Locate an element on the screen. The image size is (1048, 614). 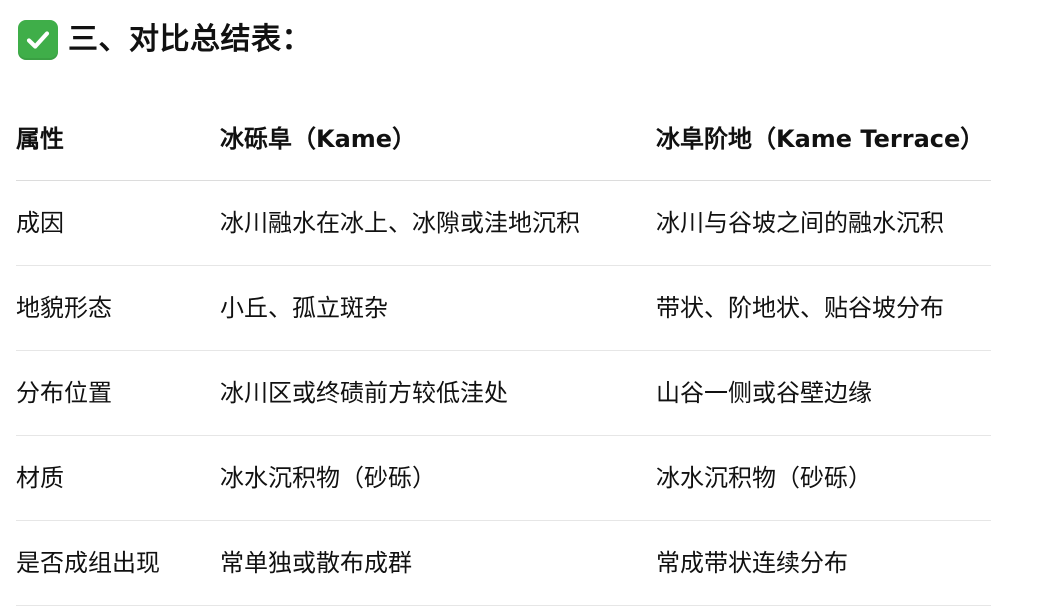
check-mark-glyph-icon is located at coordinates (38, 40).